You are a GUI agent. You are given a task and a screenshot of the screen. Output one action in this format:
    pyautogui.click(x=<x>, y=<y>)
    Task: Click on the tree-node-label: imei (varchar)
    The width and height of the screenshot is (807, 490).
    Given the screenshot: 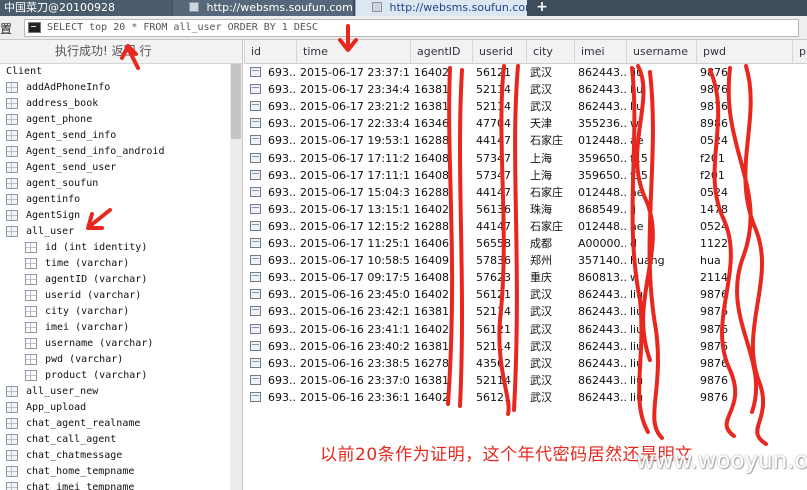 What is the action you would take?
    pyautogui.click(x=87, y=327)
    